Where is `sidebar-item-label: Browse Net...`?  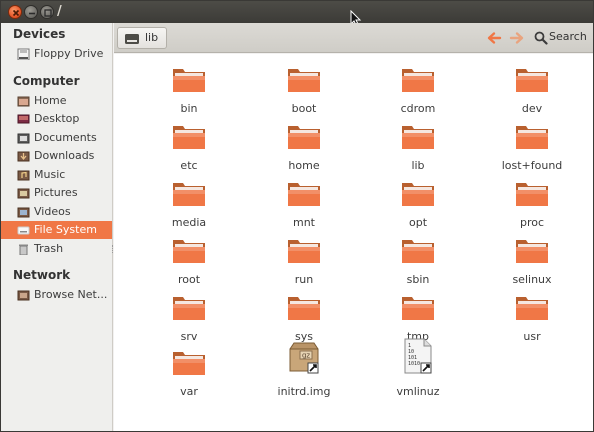 sidebar-item-label: Browse Net... is located at coordinates (71, 294).